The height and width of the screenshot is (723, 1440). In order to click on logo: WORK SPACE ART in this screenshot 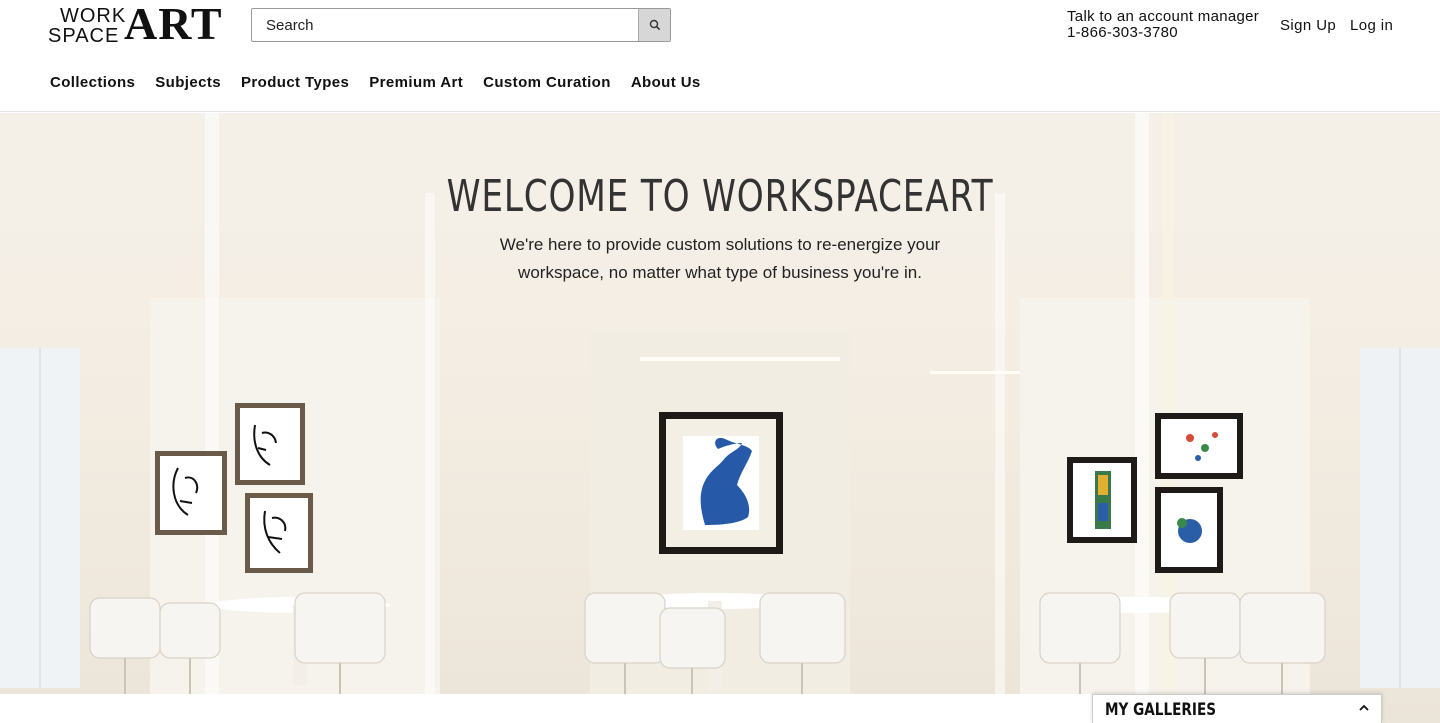, I will do `click(140, 24)`.